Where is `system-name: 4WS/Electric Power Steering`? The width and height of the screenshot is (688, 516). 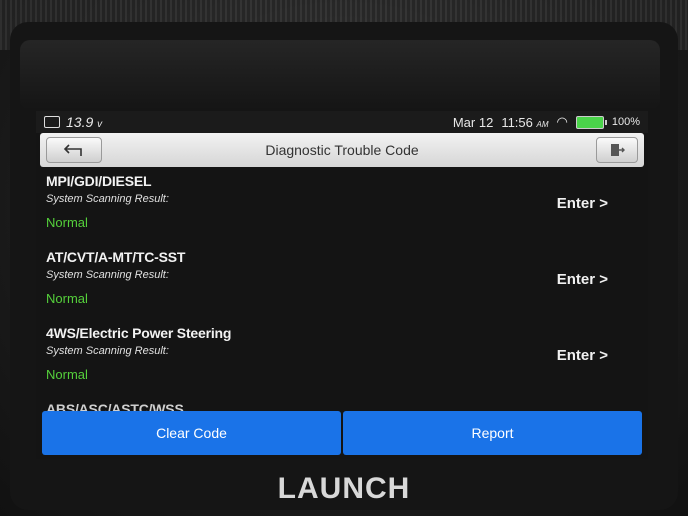
system-name: 4WS/Electric Power Steering is located at coordinates (139, 333).